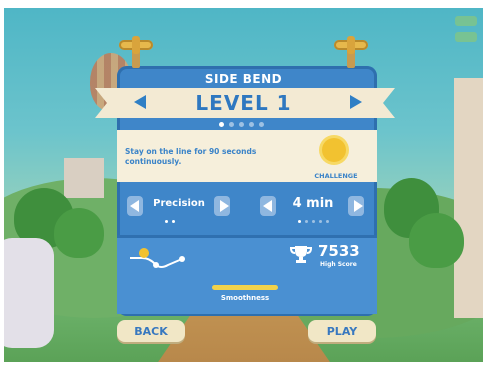 Image resolution: width=487 pixels, height=366 pixels. I want to click on level-page-dots, so click(241, 124).